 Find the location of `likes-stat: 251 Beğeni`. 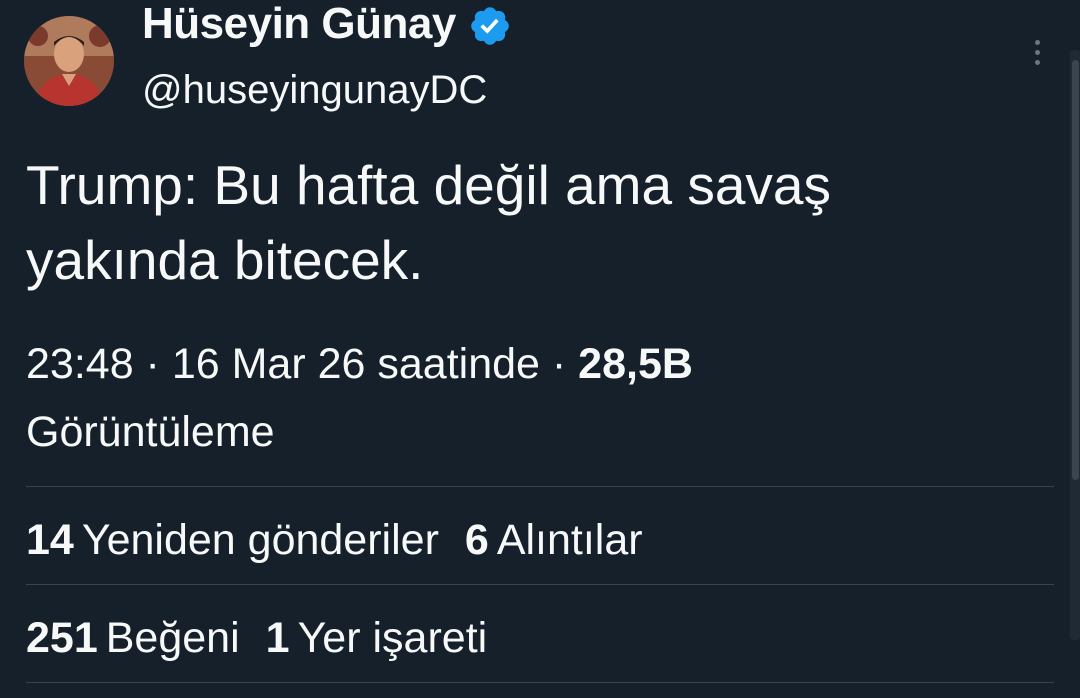

likes-stat: 251 Beğeni is located at coordinates (133, 638).